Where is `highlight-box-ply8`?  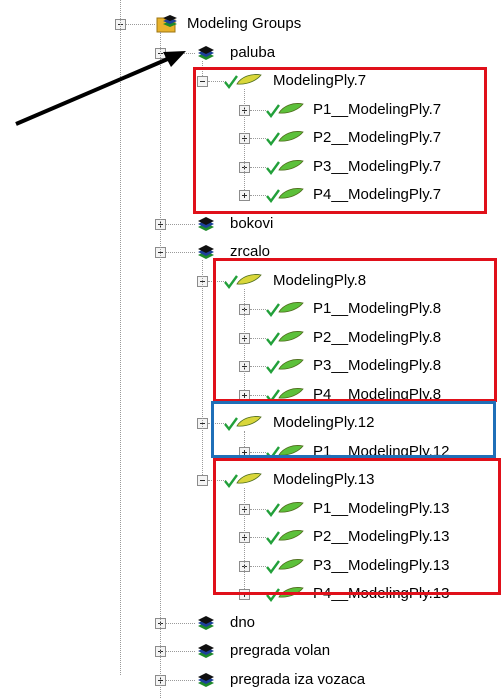
highlight-box-ply8 is located at coordinates (355, 330).